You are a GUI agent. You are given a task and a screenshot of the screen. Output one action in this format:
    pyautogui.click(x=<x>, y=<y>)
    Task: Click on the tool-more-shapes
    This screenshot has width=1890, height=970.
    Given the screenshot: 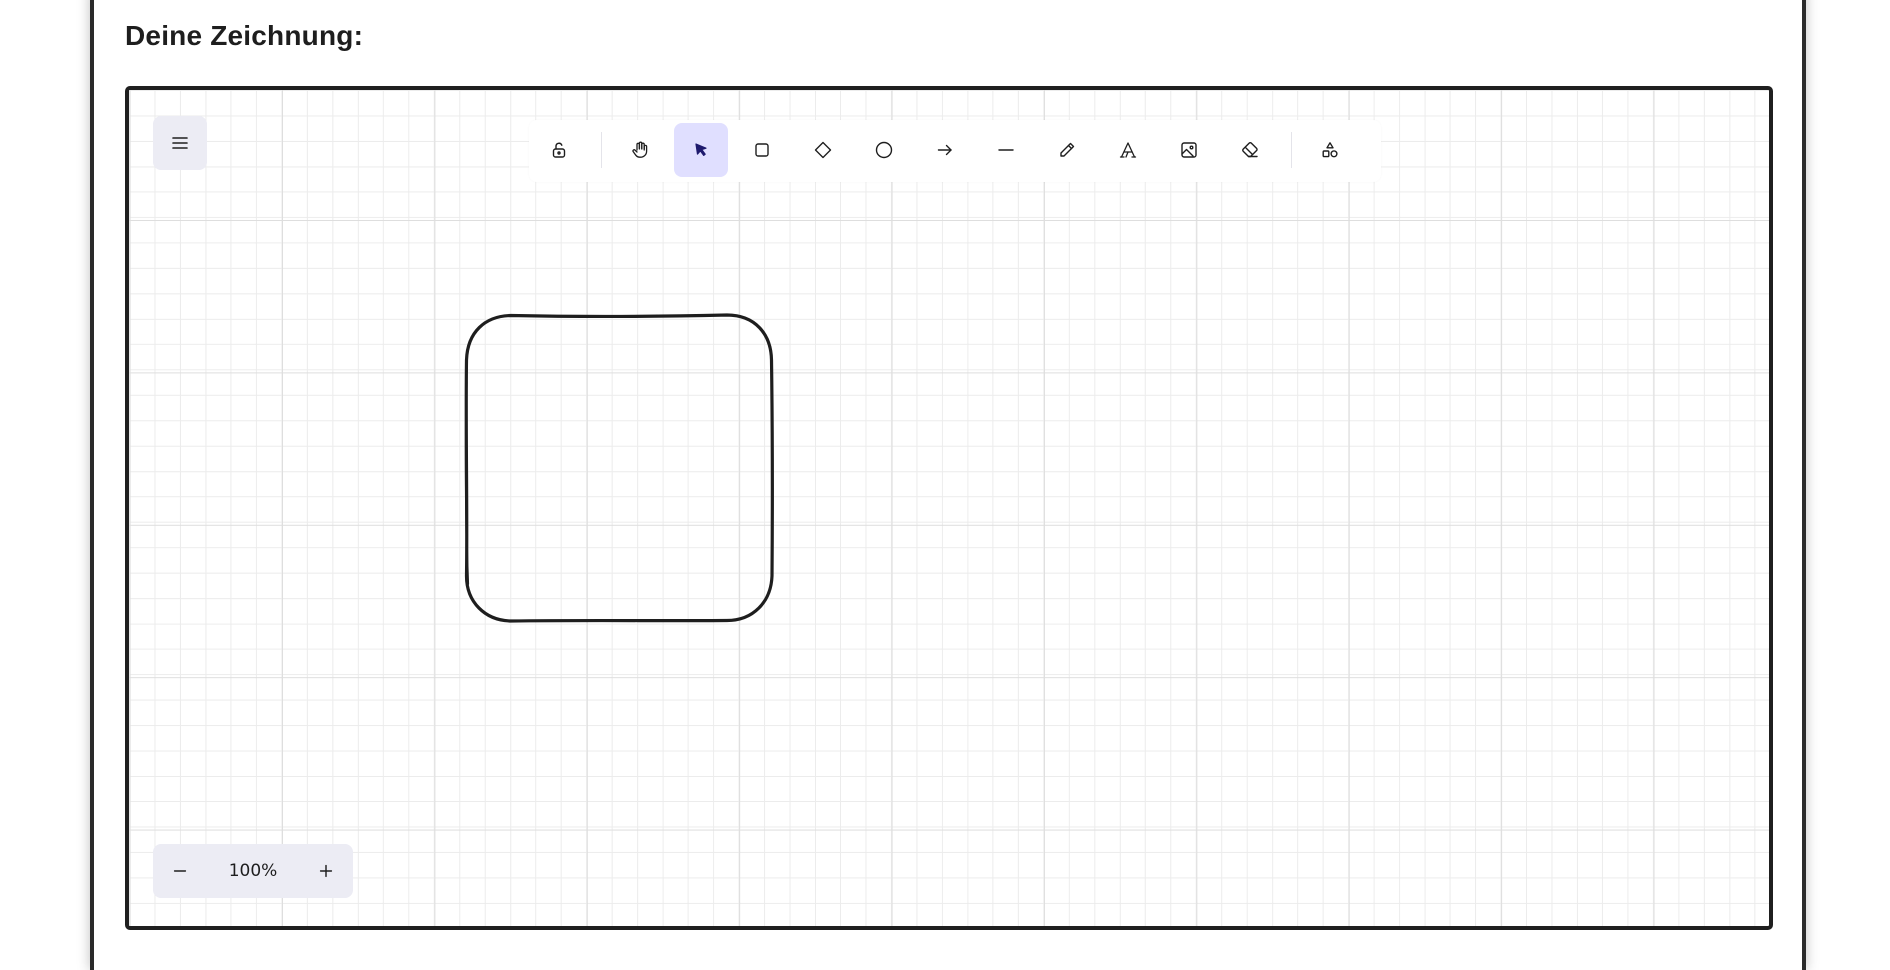 What is the action you would take?
    pyautogui.click(x=1330, y=150)
    